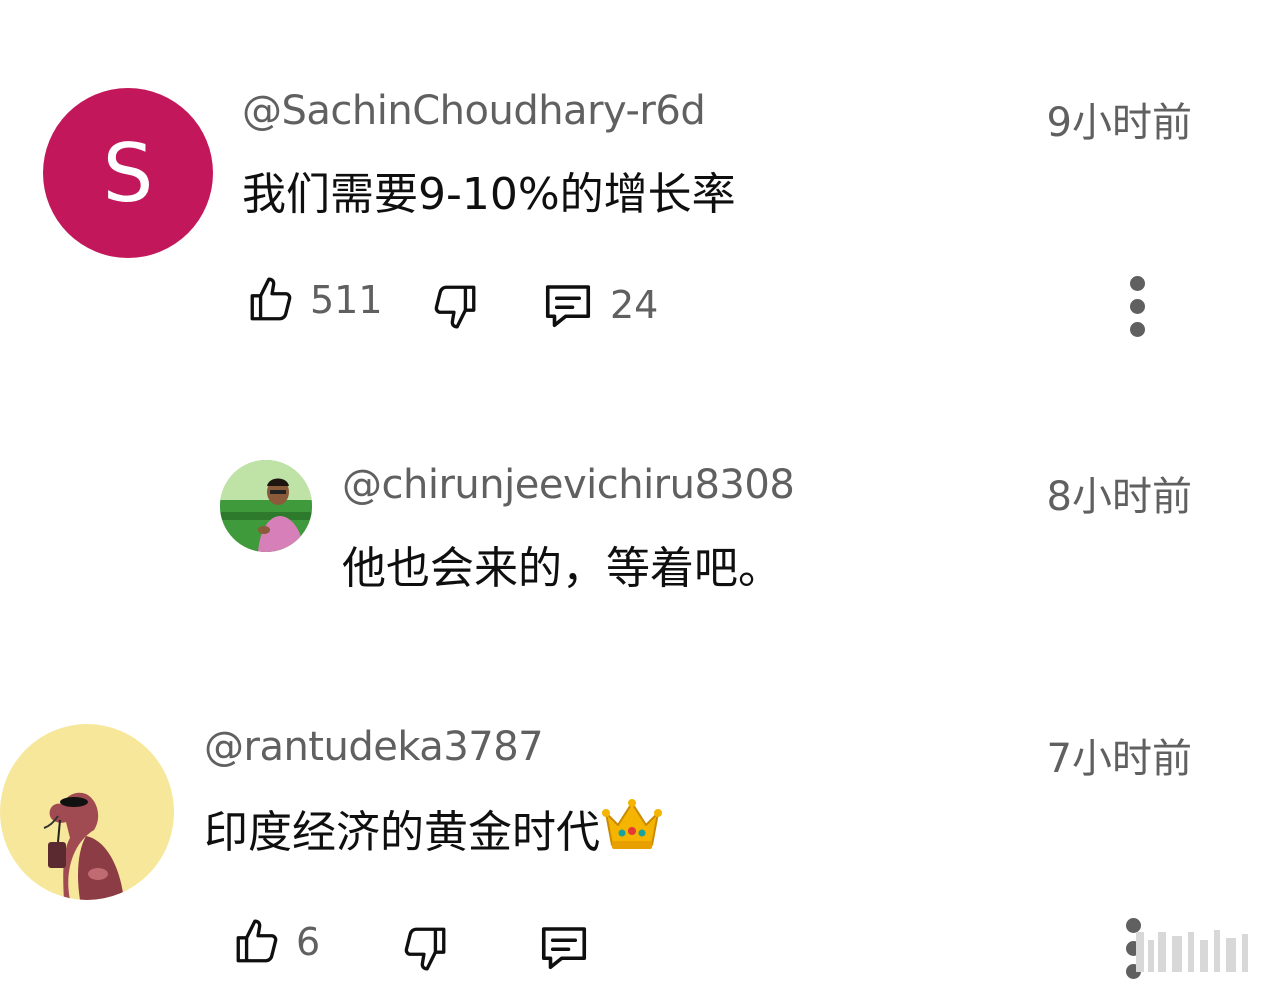 The image size is (1280, 995). Describe the element at coordinates (402, 832) in the screenshot. I see `comment-text-content: 印度经济的黄金时代` at that location.